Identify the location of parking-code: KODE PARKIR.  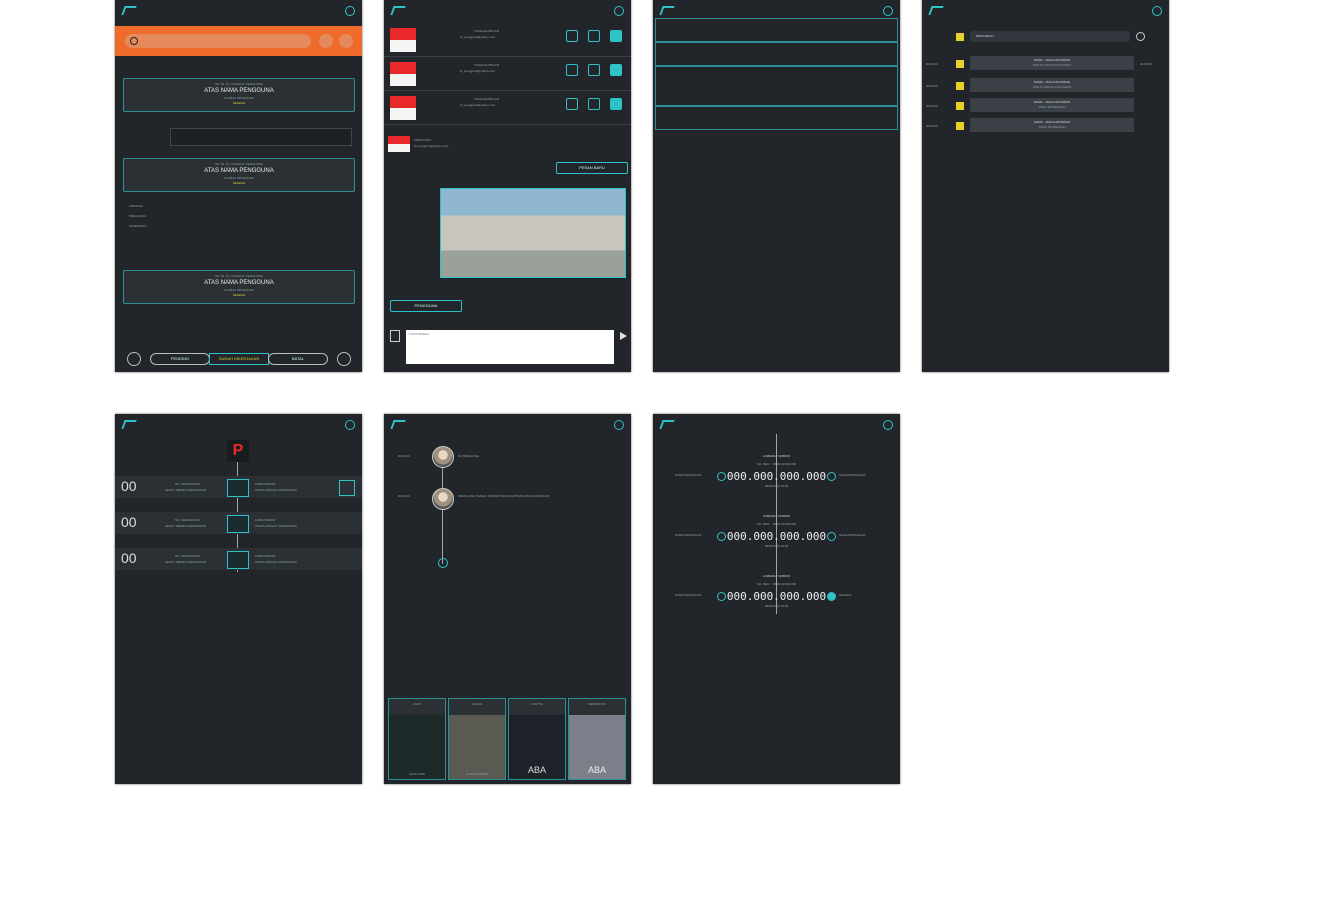
(265, 484).